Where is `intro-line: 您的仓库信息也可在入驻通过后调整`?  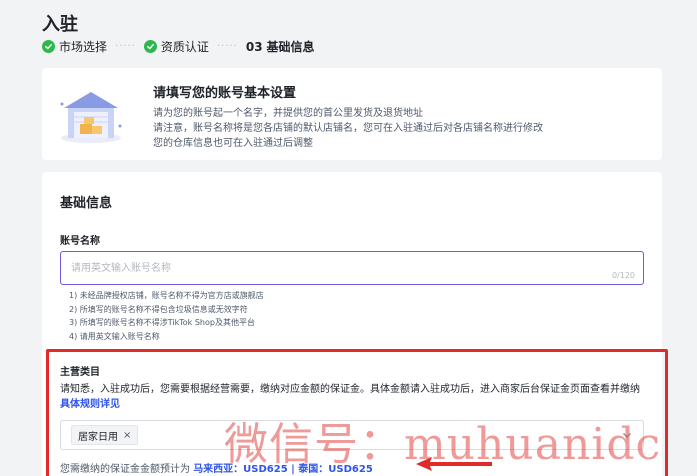 intro-line: 您的仓库信息也可在入驻通过后调整 is located at coordinates (233, 143).